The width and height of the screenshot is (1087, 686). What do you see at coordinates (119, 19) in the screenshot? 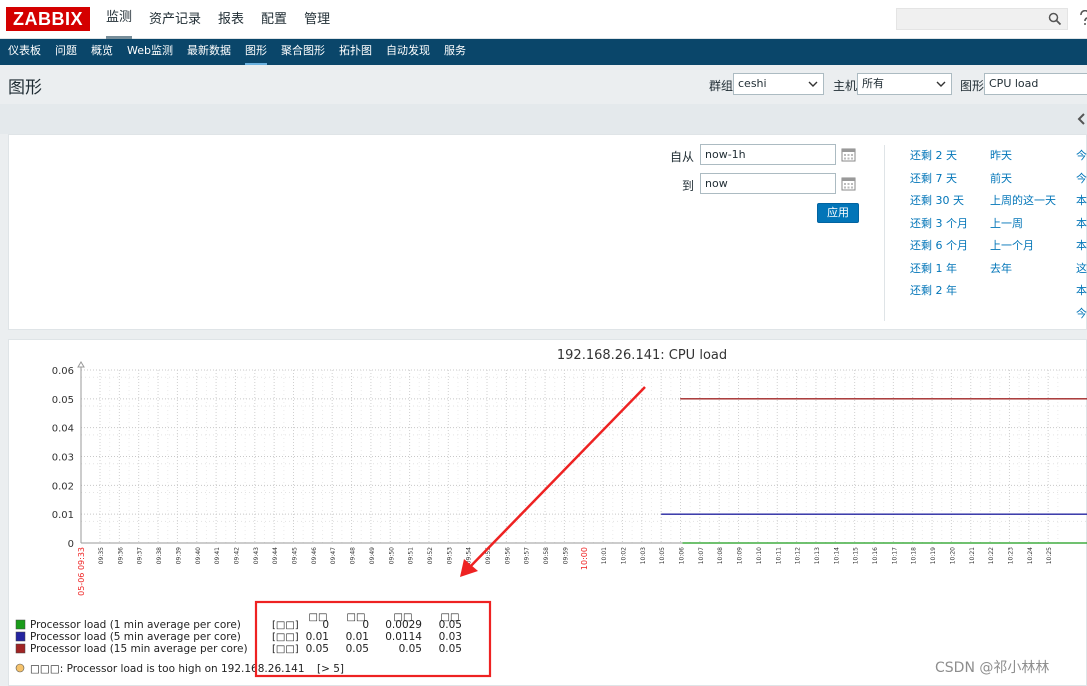
I see `main-nav-item: 监测` at bounding box center [119, 19].